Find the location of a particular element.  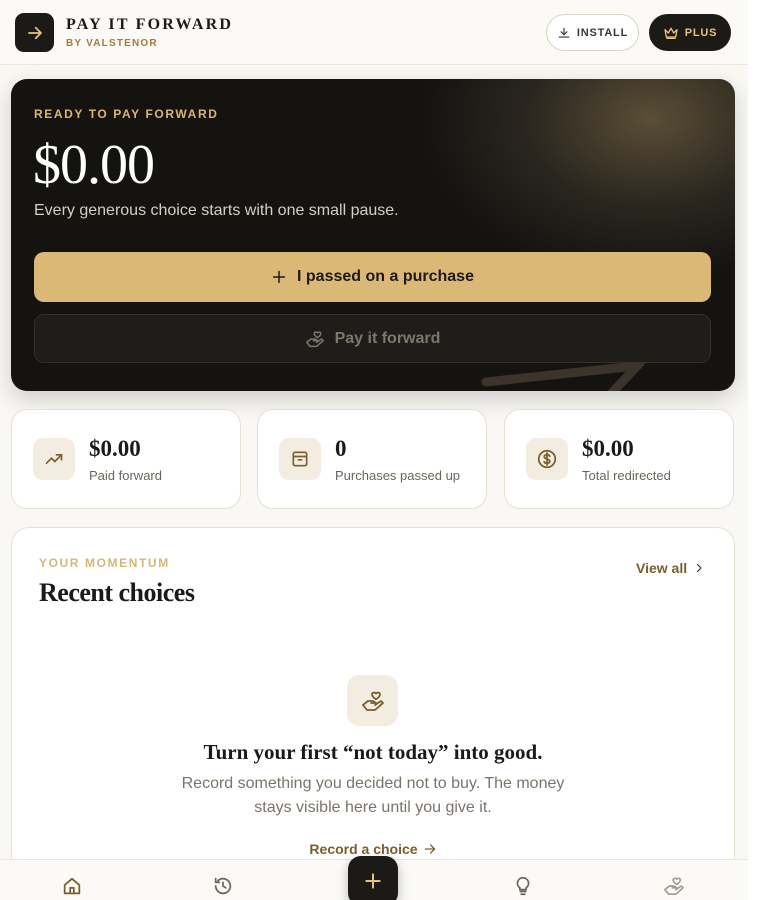

install-button: INSTALL is located at coordinates (592, 32).